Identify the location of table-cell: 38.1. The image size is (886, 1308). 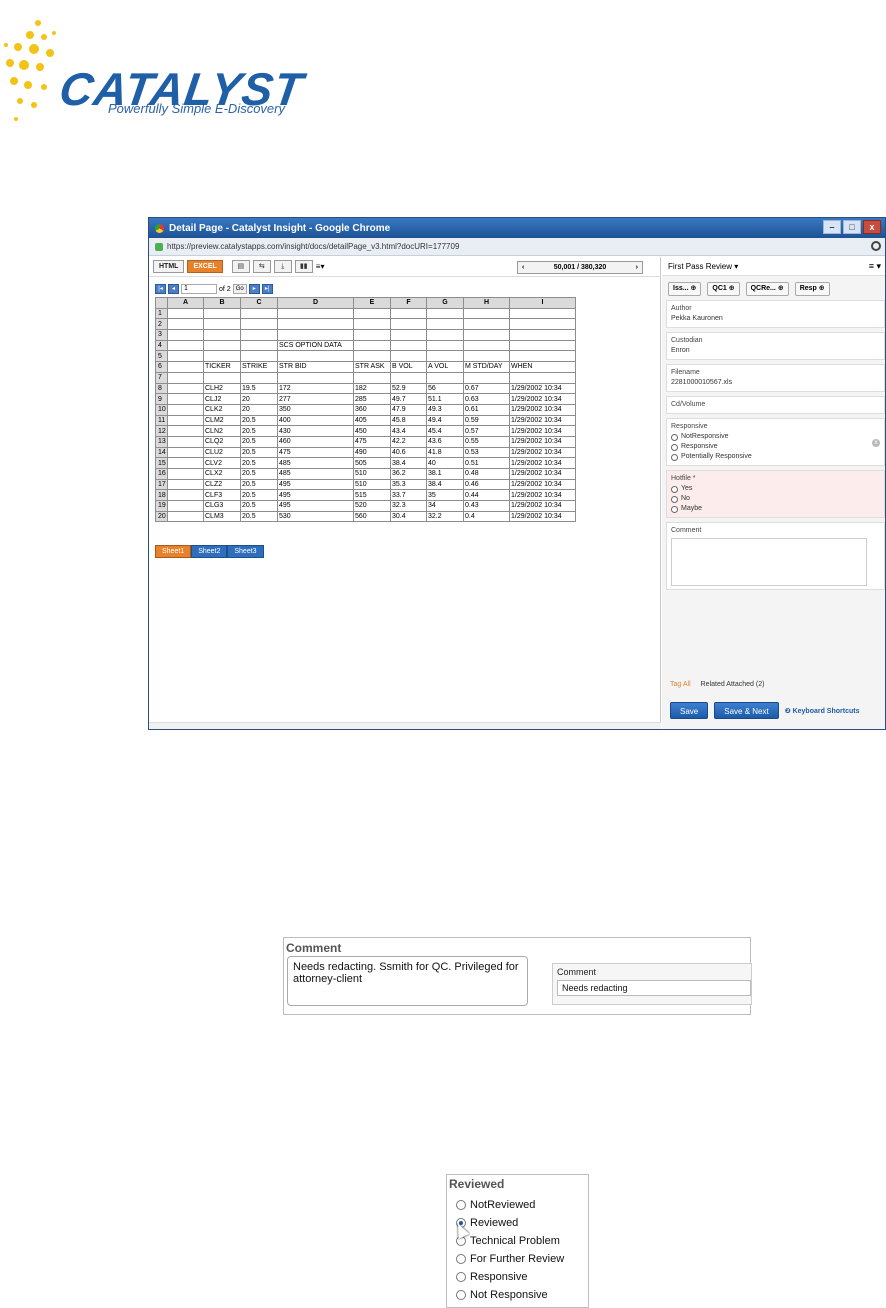
(445, 474).